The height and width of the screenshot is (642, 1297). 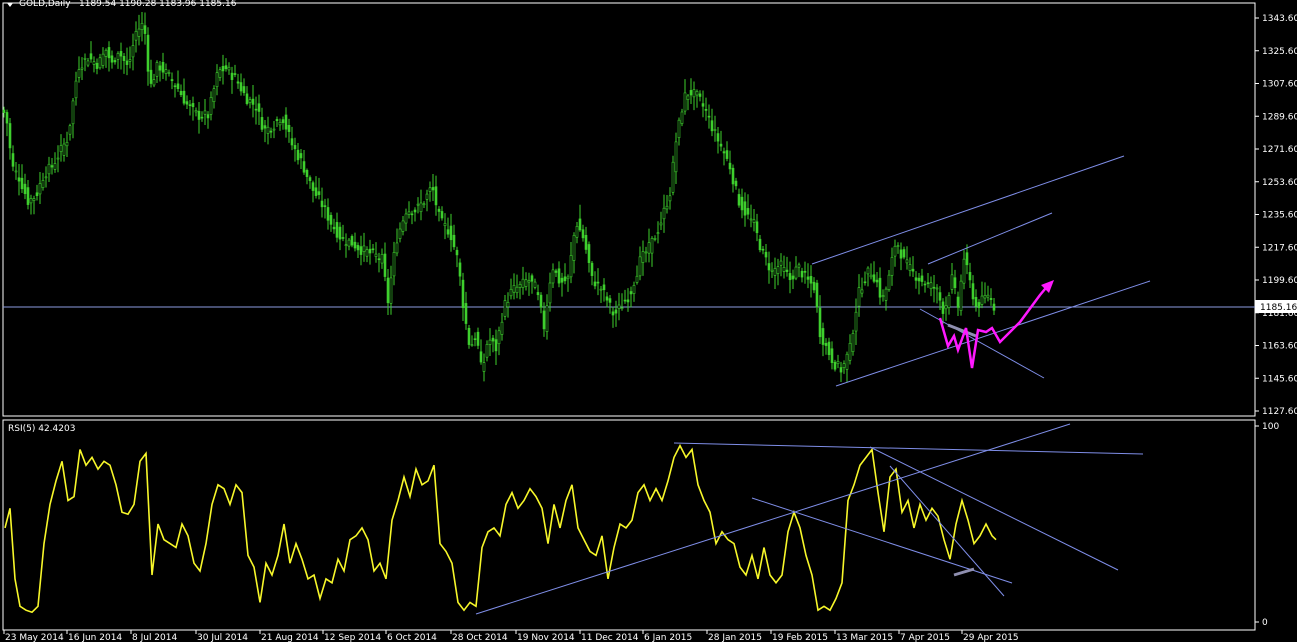 What do you see at coordinates (1279, 52) in the screenshot?
I see `price-tick-label: 1325.60` at bounding box center [1279, 52].